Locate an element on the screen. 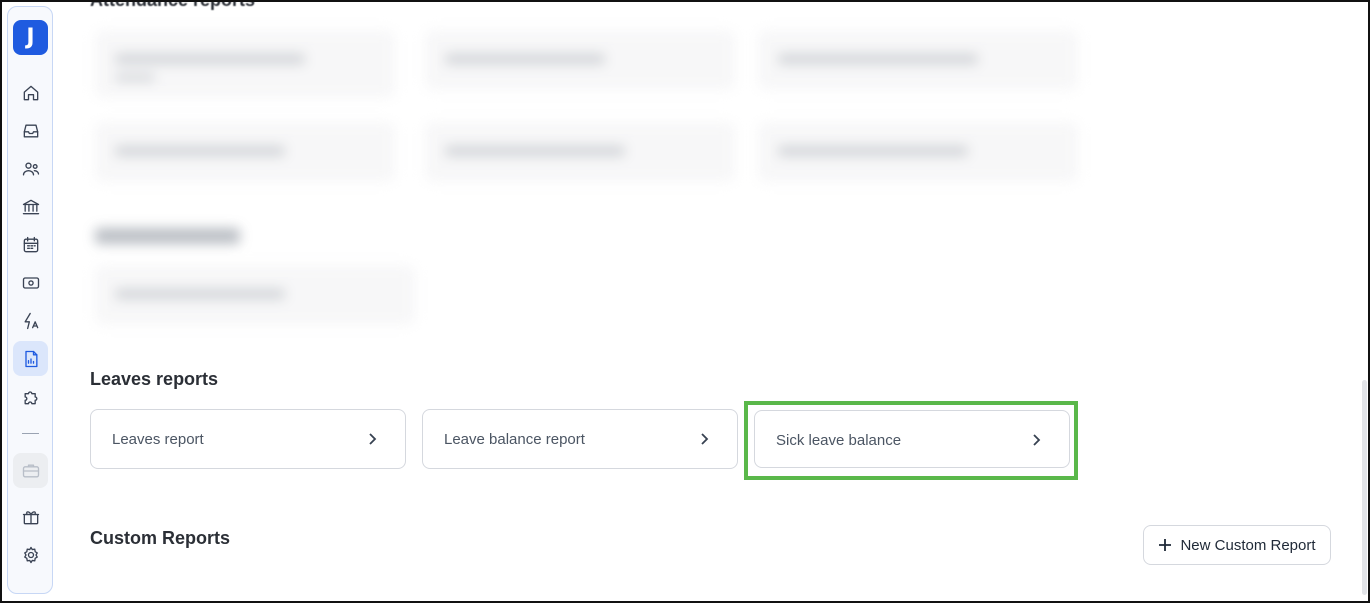 The width and height of the screenshot is (1370, 603). leaves-report-card: Leaves report is located at coordinates (248, 439).